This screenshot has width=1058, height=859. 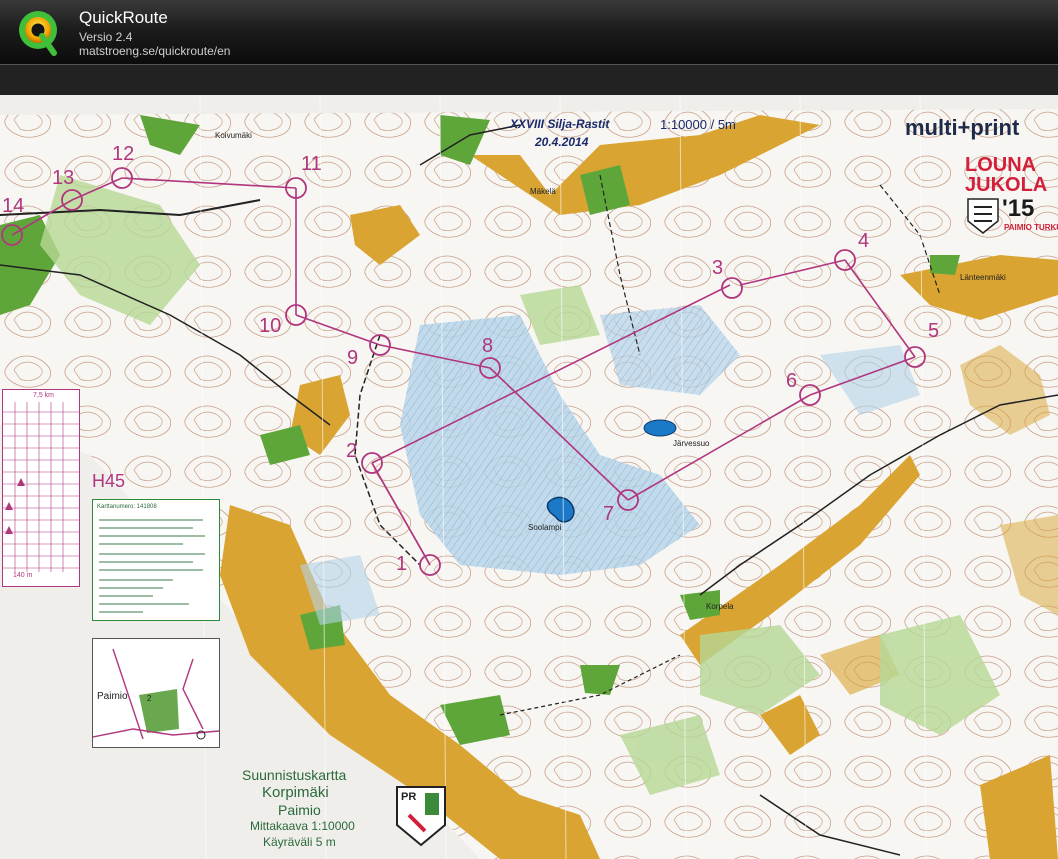 I want to click on map-title: Suunnistuskartta, so click(x=294, y=775).